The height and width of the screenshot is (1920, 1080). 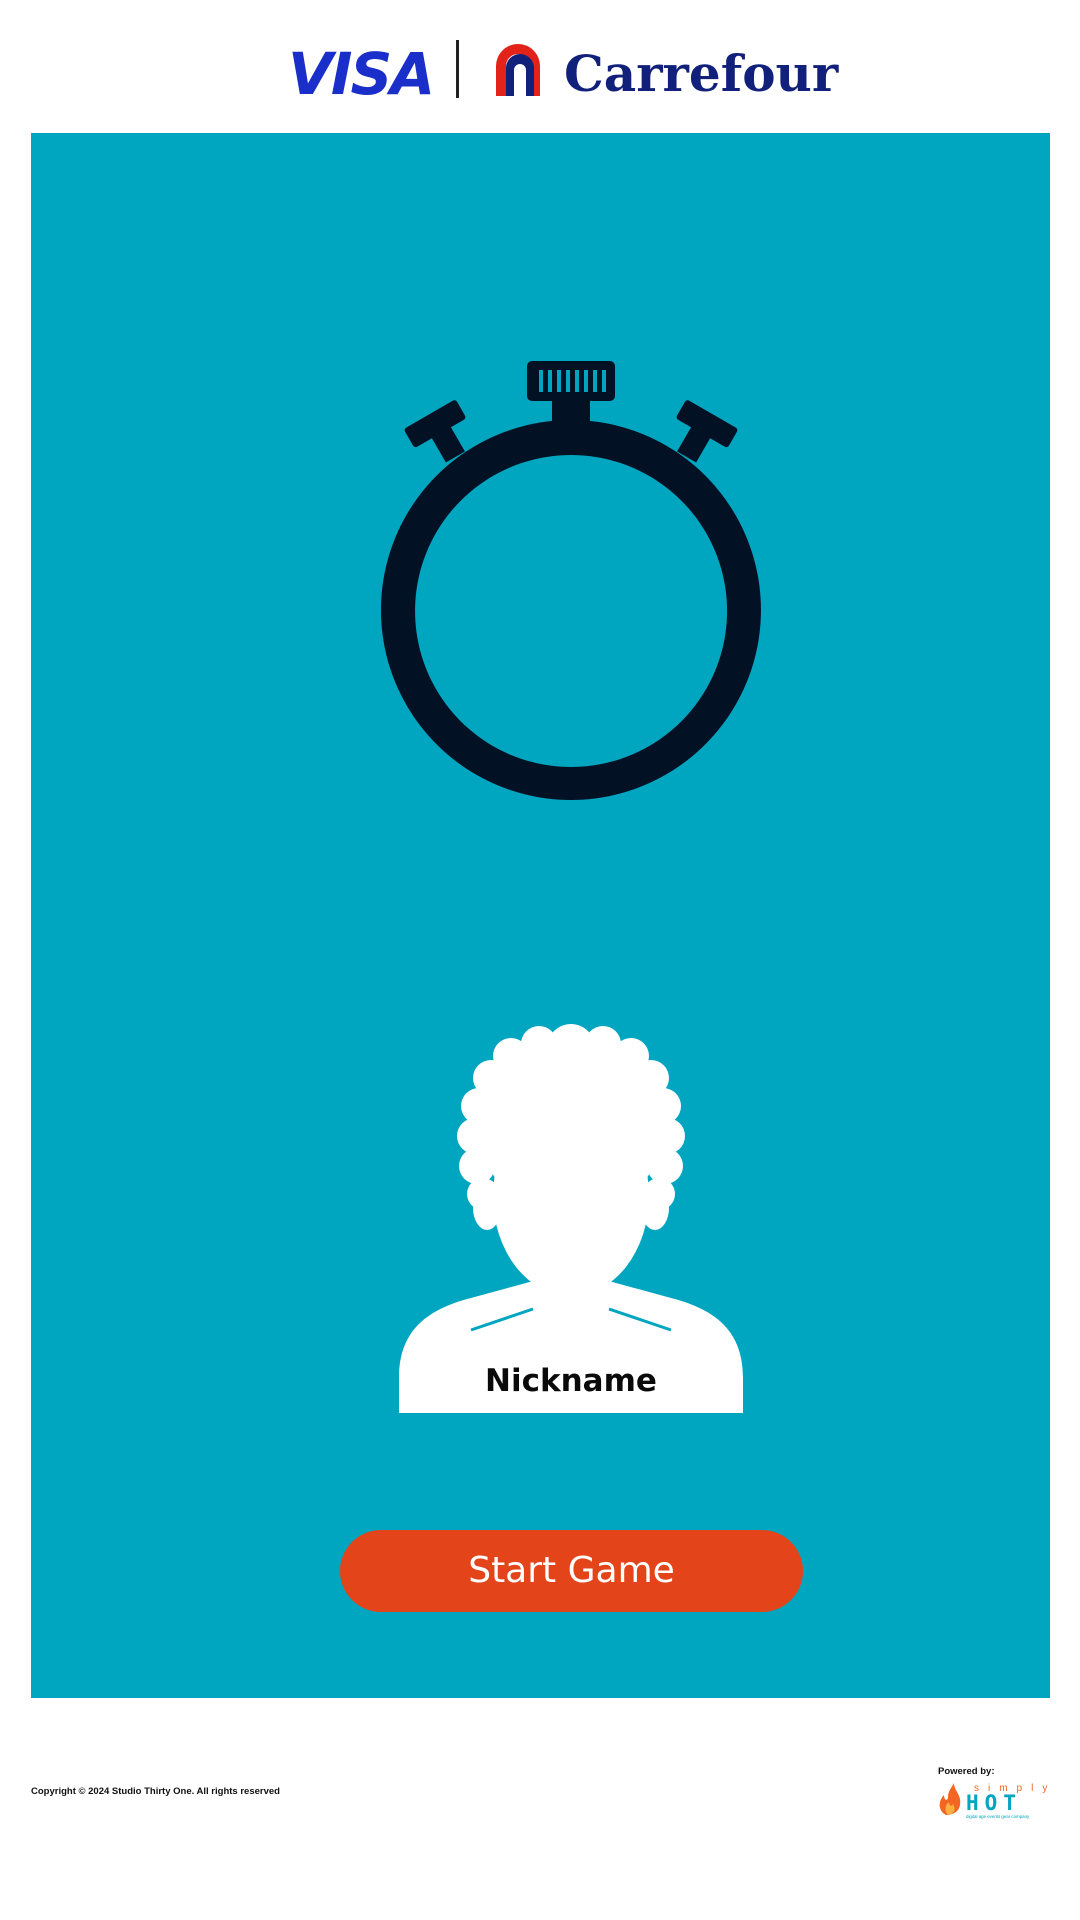 What do you see at coordinates (571, 1571) in the screenshot?
I see `start-game-button: Start Game` at bounding box center [571, 1571].